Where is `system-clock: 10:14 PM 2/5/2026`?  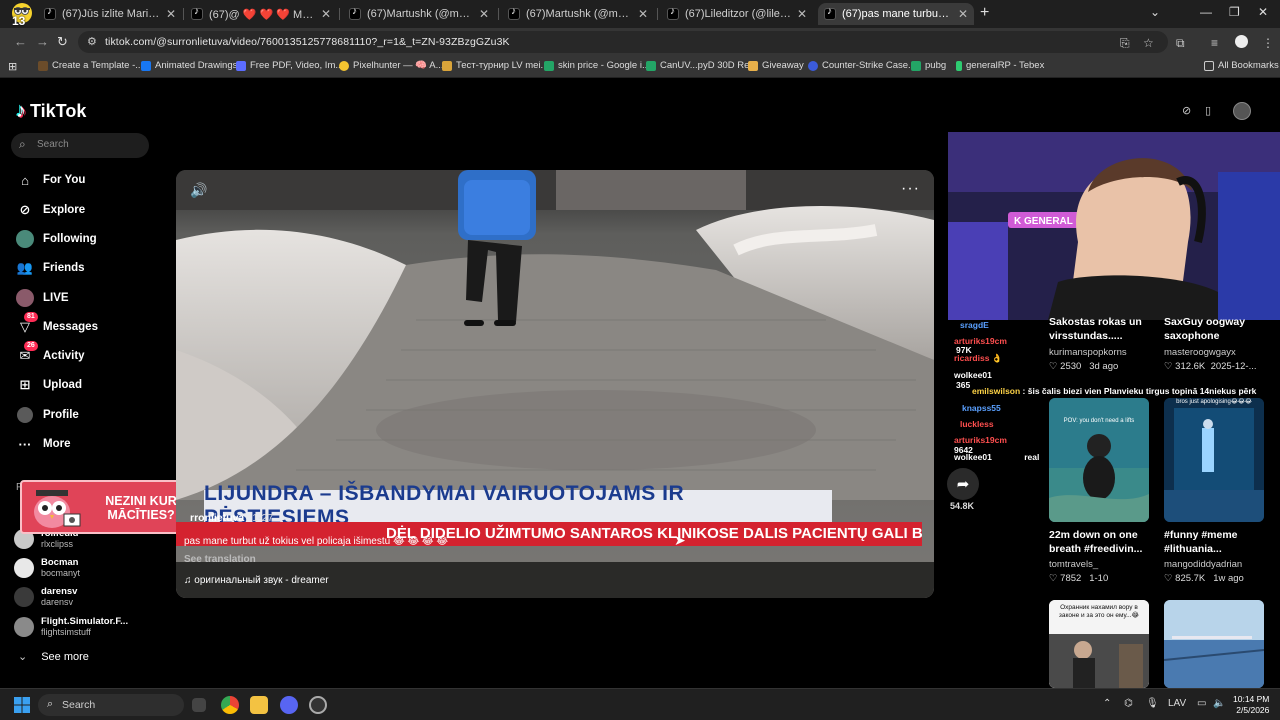 system-clock: 10:14 PM 2/5/2026 is located at coordinates (1251, 705).